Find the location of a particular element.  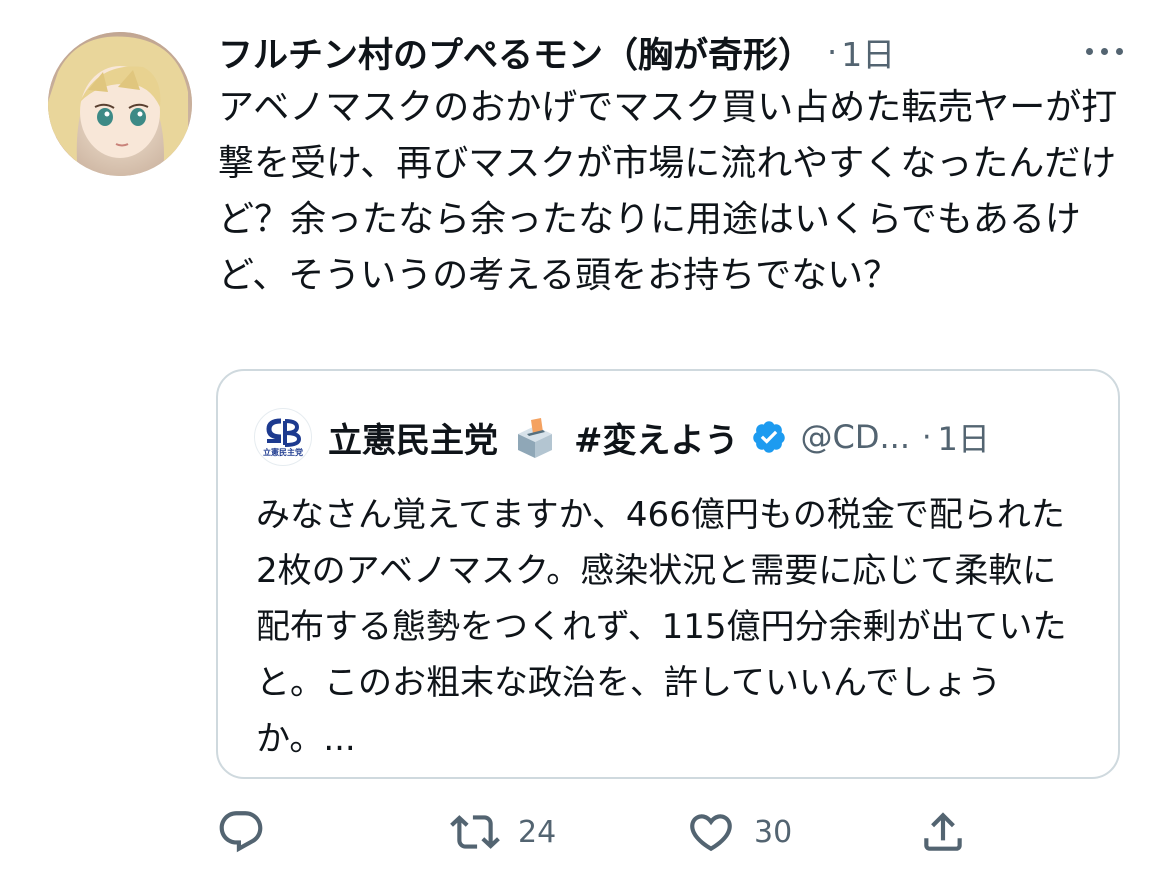

more-dots-icon is located at coordinates (1104, 51).